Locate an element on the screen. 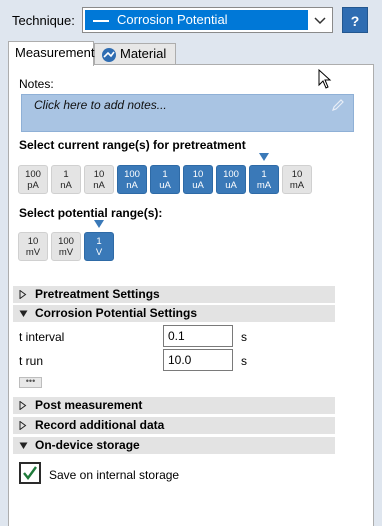 The width and height of the screenshot is (382, 526). range-button-100ua: 100 uA is located at coordinates (231, 179).